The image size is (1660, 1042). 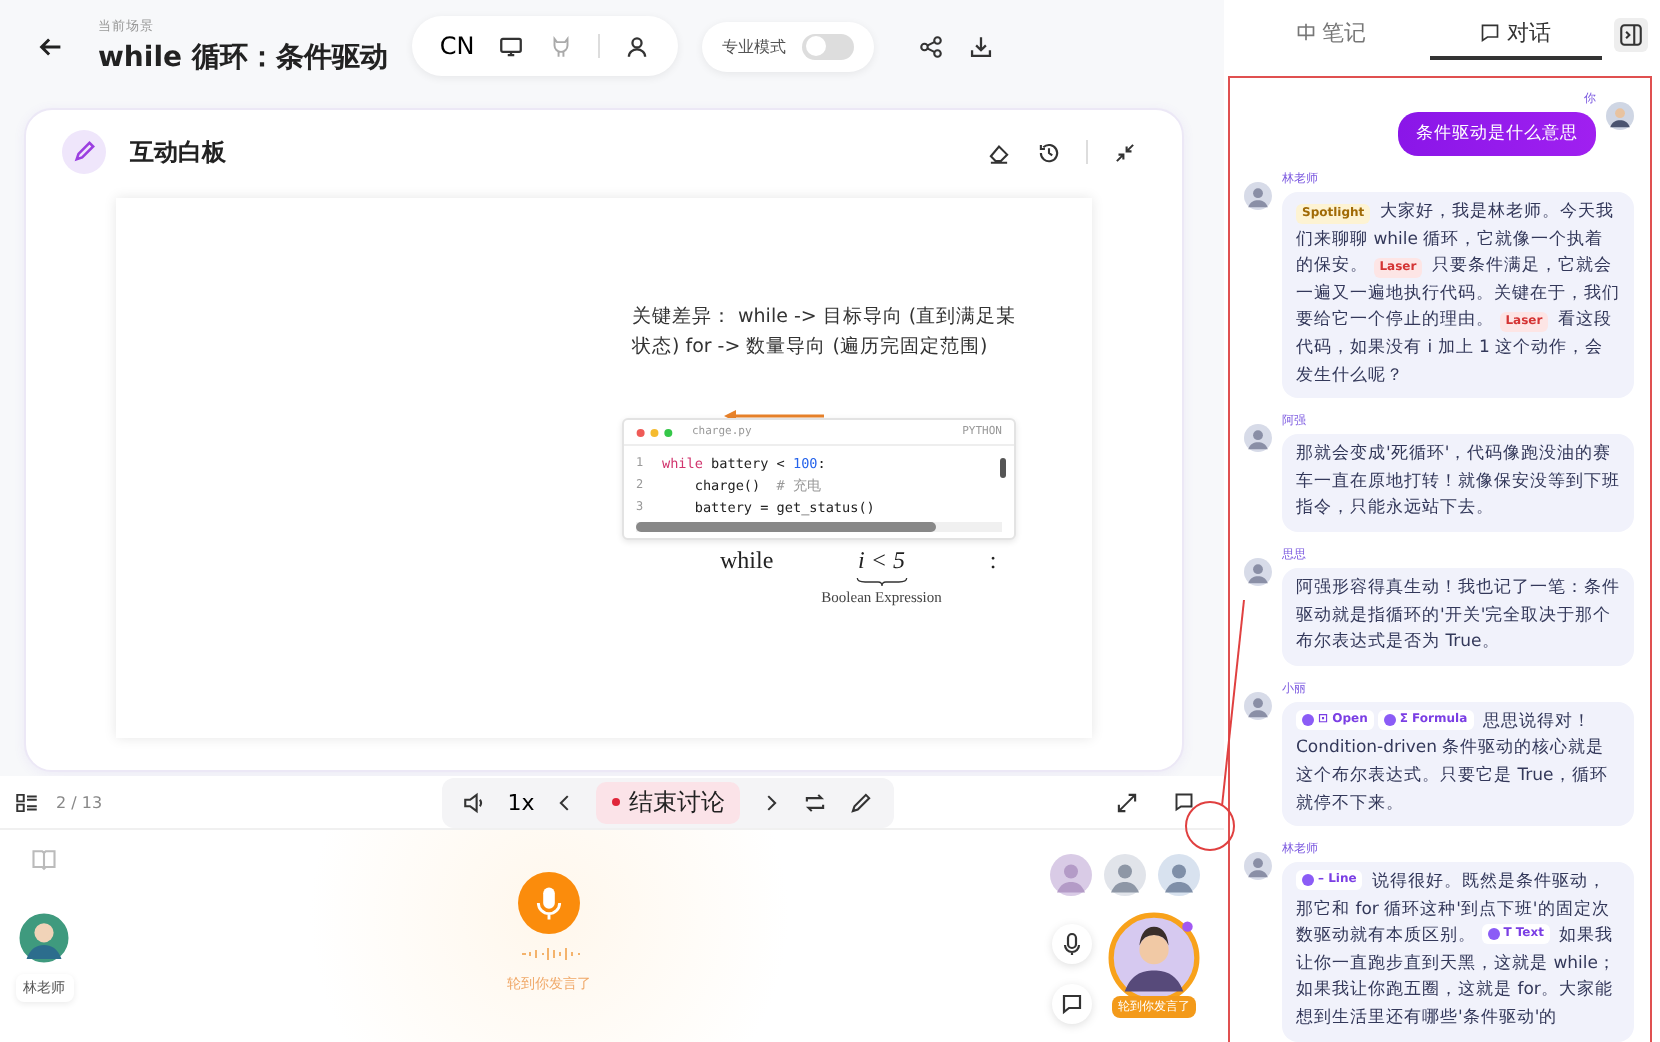 What do you see at coordinates (1049, 152) in the screenshot?
I see `history-icon` at bounding box center [1049, 152].